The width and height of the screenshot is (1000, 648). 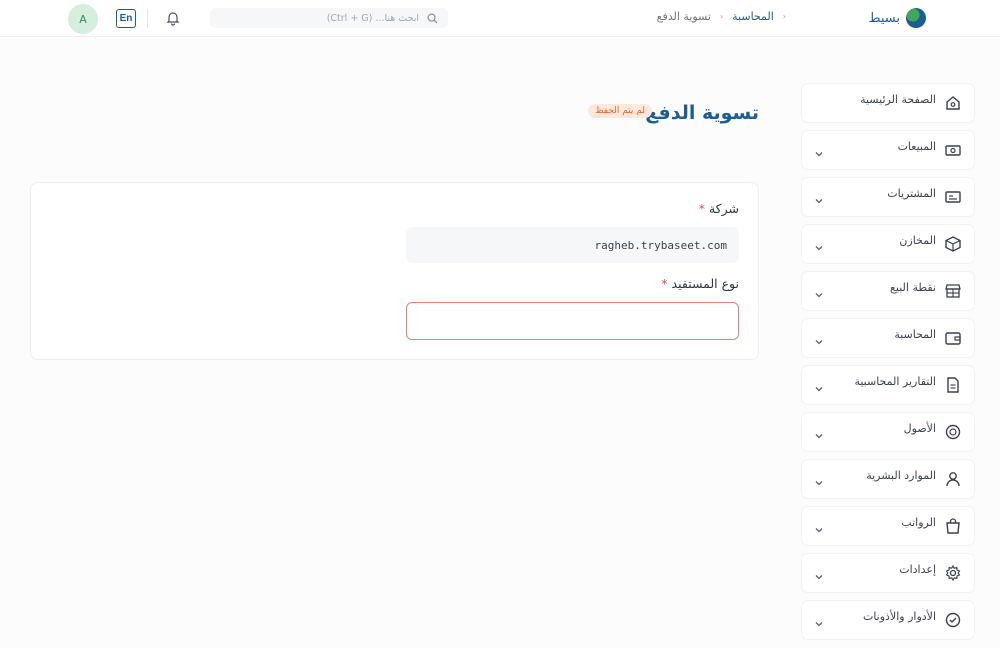 What do you see at coordinates (572, 245) in the screenshot?
I see `company-field: ragheb.trybaseet.com` at bounding box center [572, 245].